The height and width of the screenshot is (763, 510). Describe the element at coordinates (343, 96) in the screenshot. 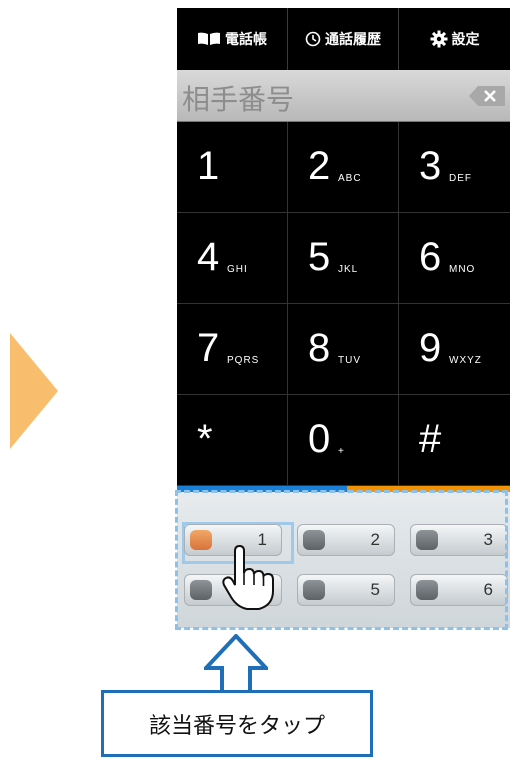

I see `number-display: 相手番号` at that location.